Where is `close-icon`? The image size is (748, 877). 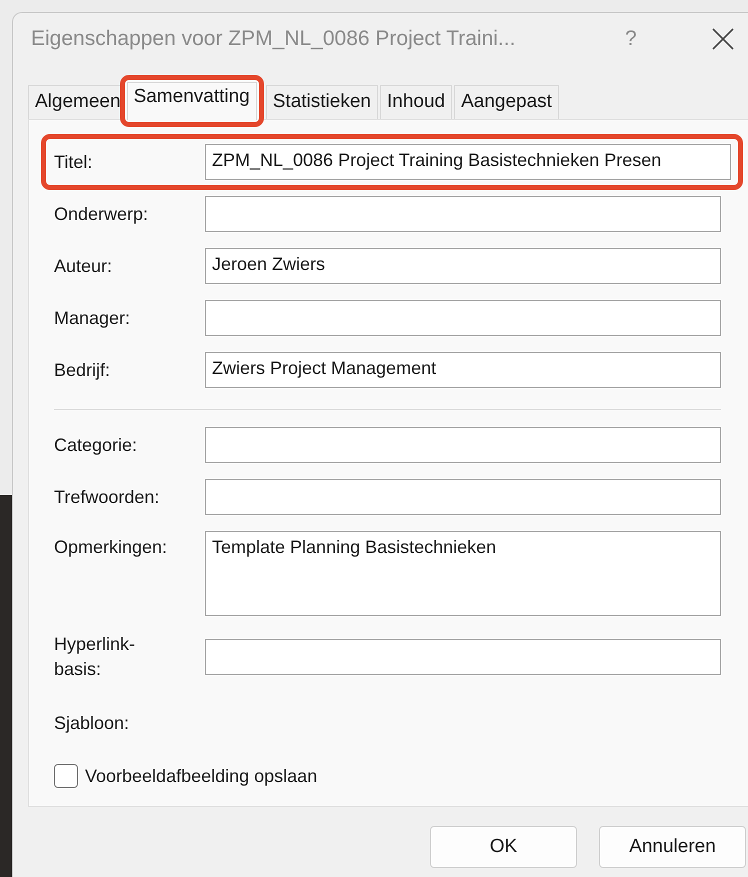
close-icon is located at coordinates (723, 39).